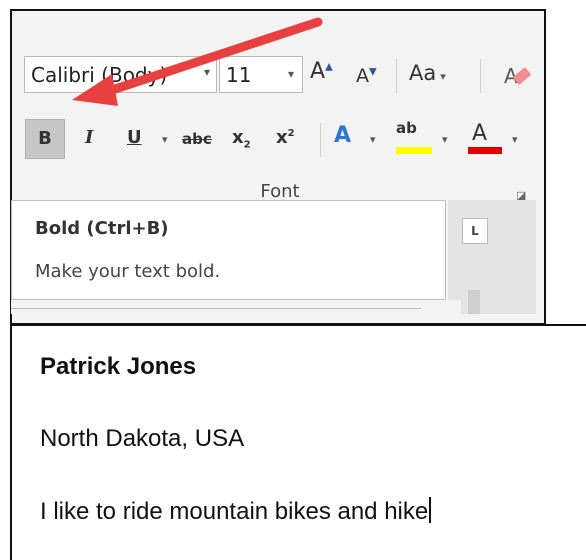 The image size is (586, 560). Describe the element at coordinates (102, 228) in the screenshot. I see `tooltip-title: Bold (Ctrl+B)` at that location.